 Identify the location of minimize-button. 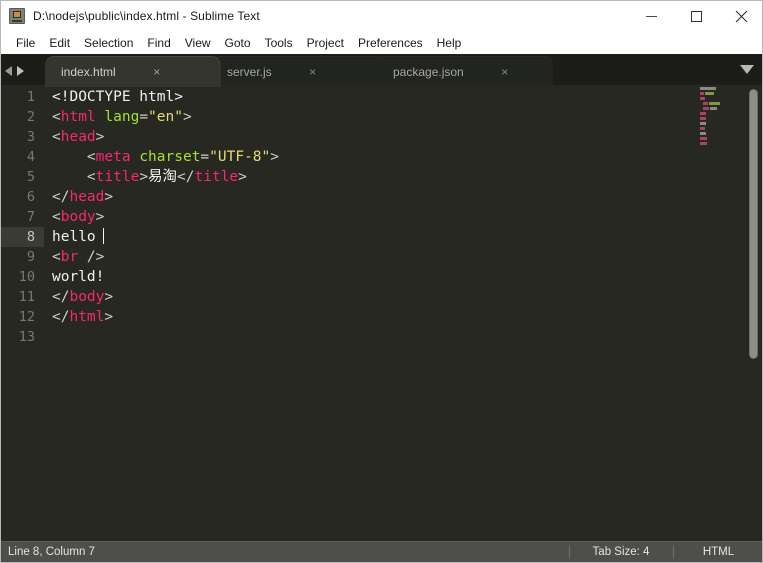
(651, 16).